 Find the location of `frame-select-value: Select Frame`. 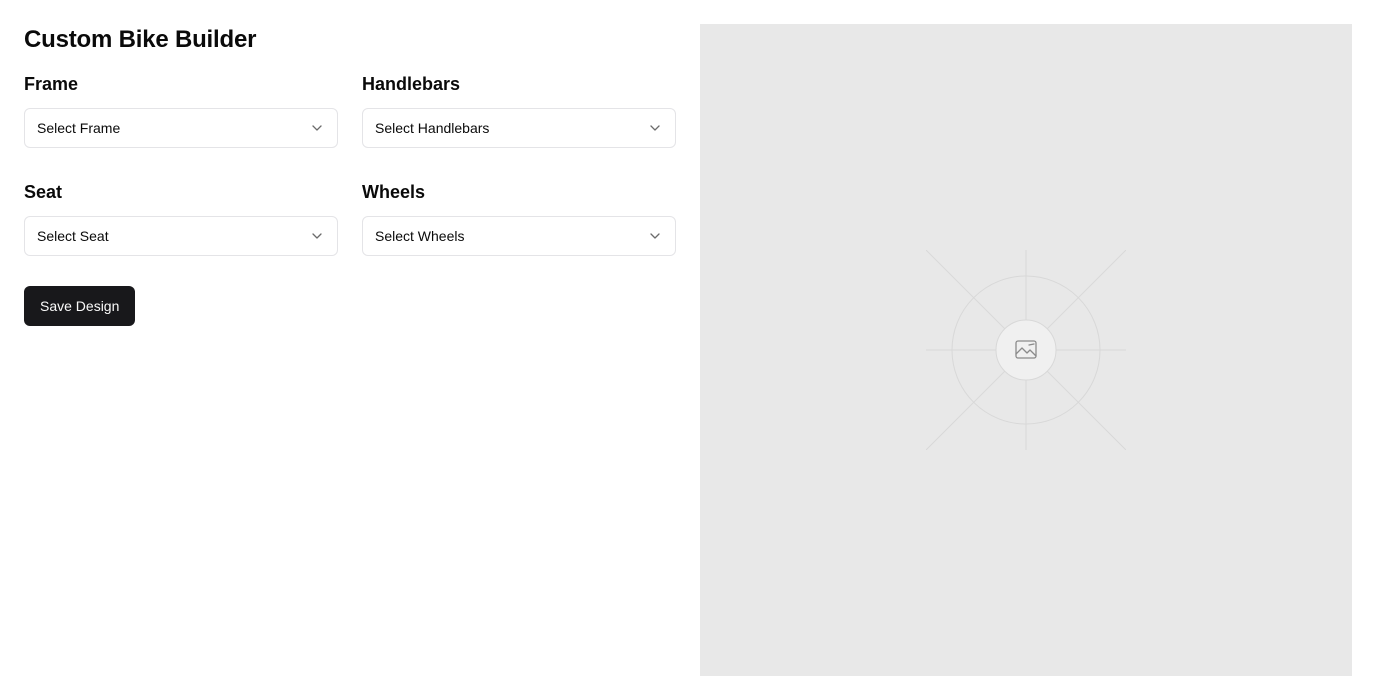

frame-select-value: Select Frame is located at coordinates (79, 128).